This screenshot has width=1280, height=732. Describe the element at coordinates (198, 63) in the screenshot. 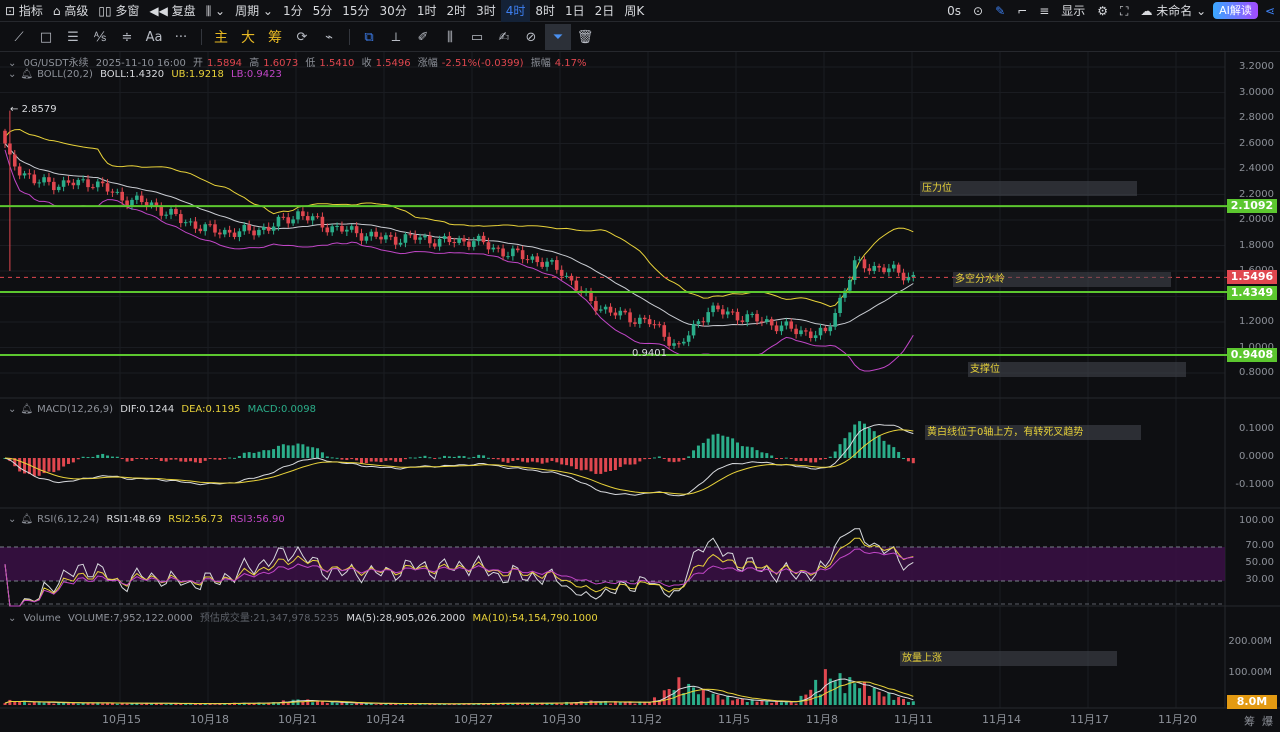

I see `open-label: 开` at that location.